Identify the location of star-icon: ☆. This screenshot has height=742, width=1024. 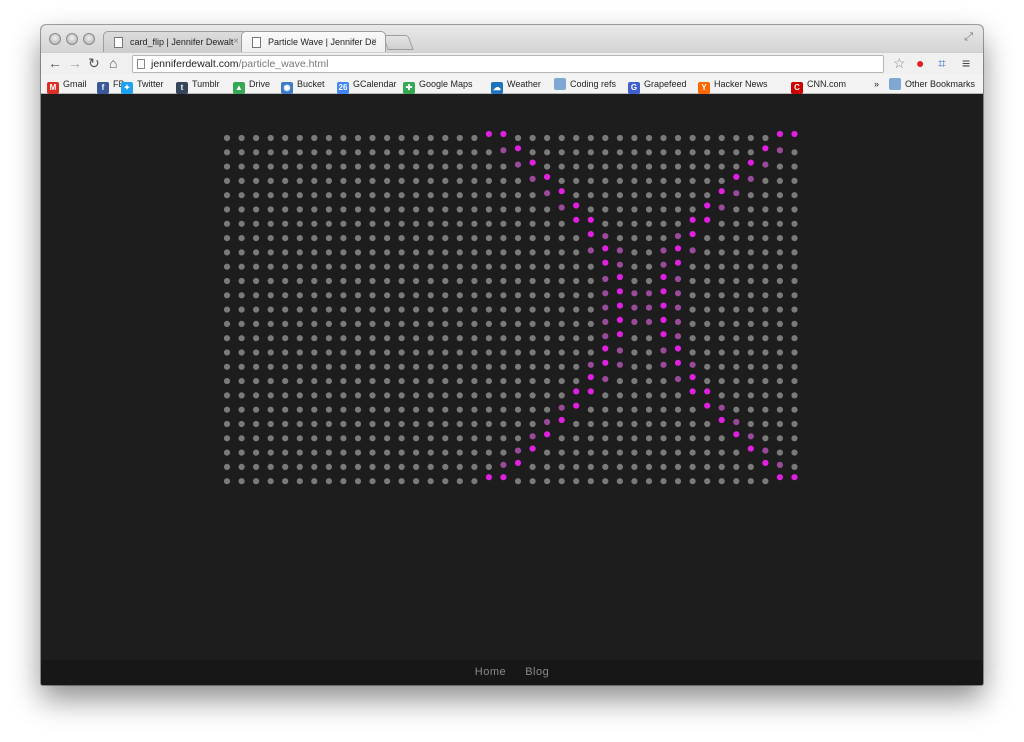
(899, 63).